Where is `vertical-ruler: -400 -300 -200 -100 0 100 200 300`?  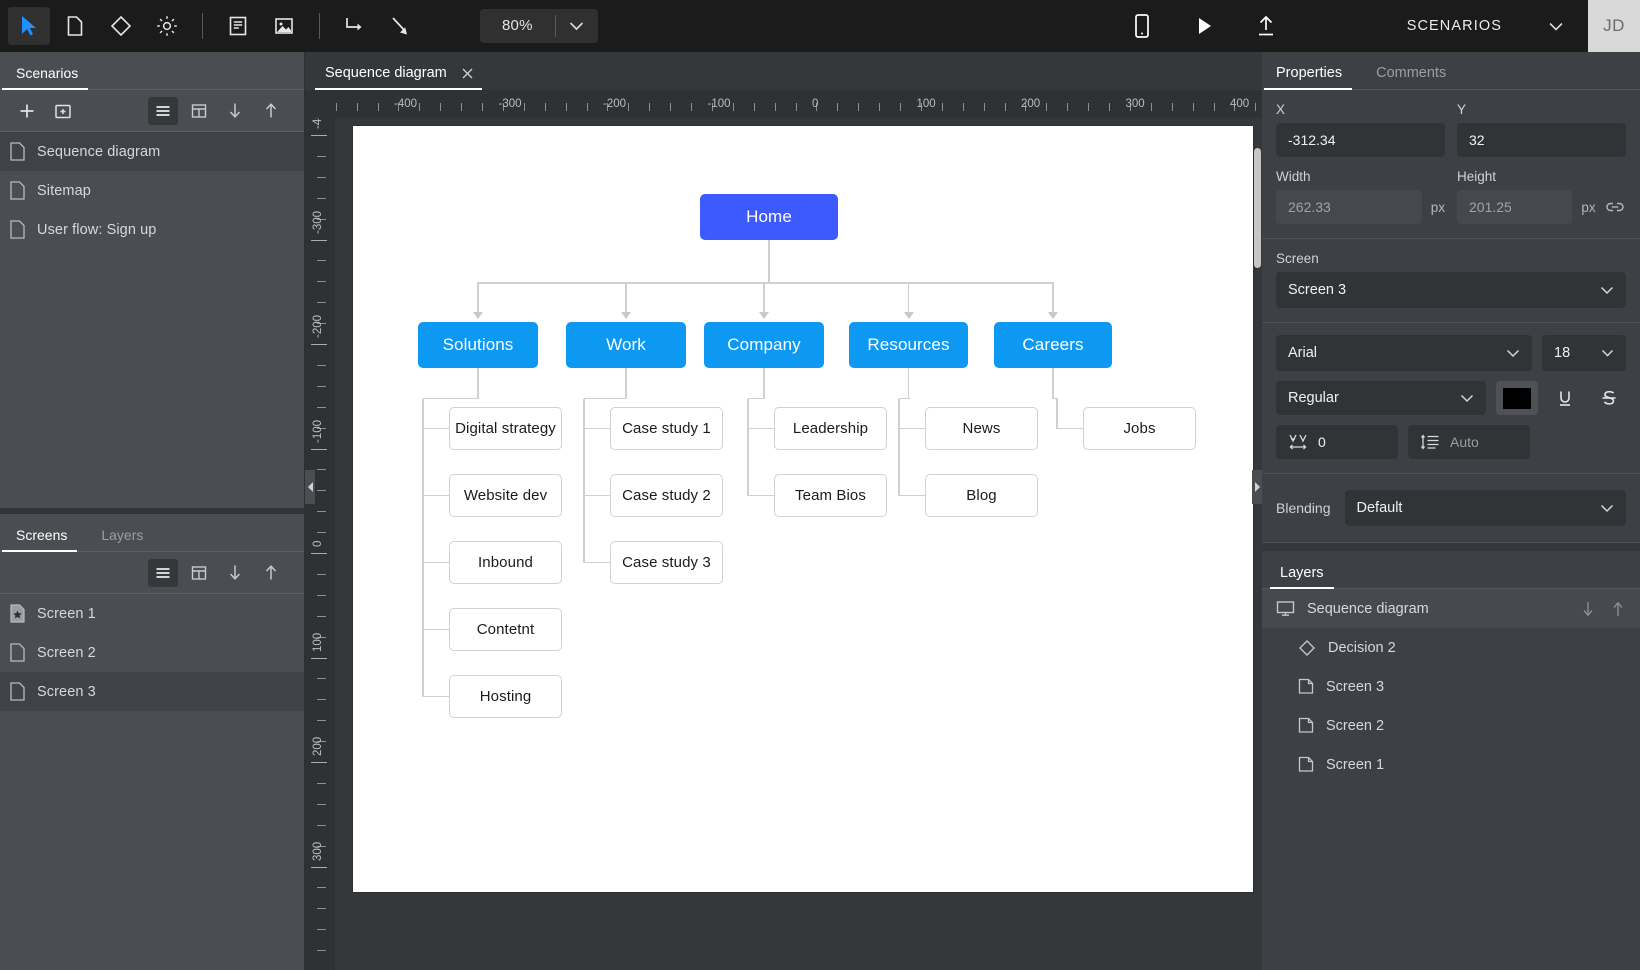
vertical-ruler: -400 -300 -200 -100 0 100 200 300 is located at coordinates (320, 544).